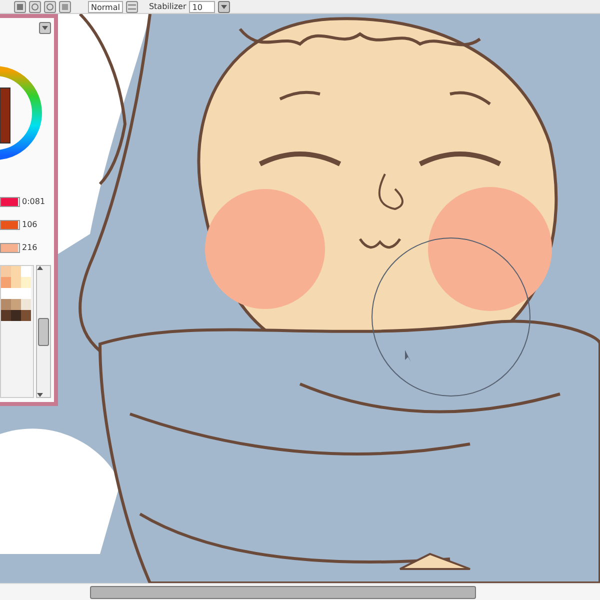  I want to click on up-arrow-icon, so click(40, 268).